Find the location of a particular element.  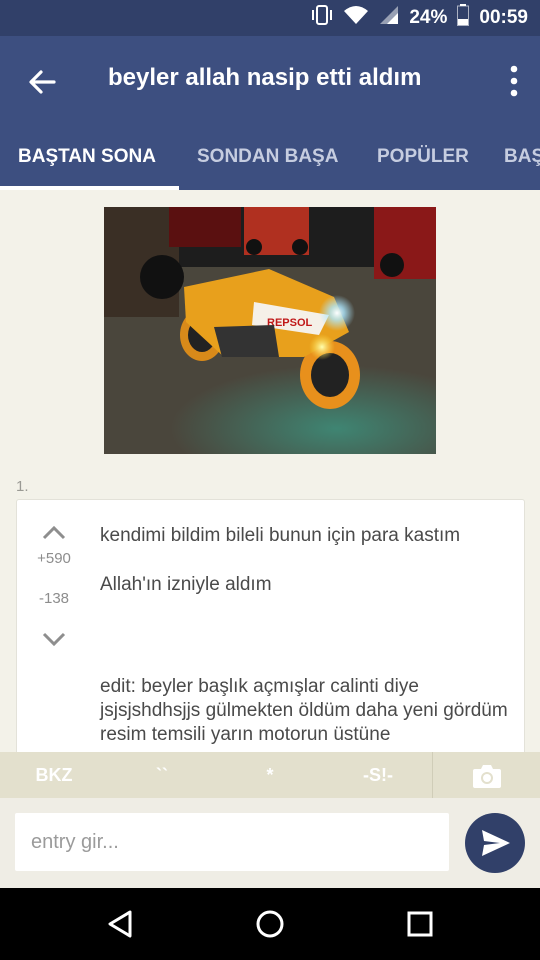

chevron-down-icon is located at coordinates (54, 639).